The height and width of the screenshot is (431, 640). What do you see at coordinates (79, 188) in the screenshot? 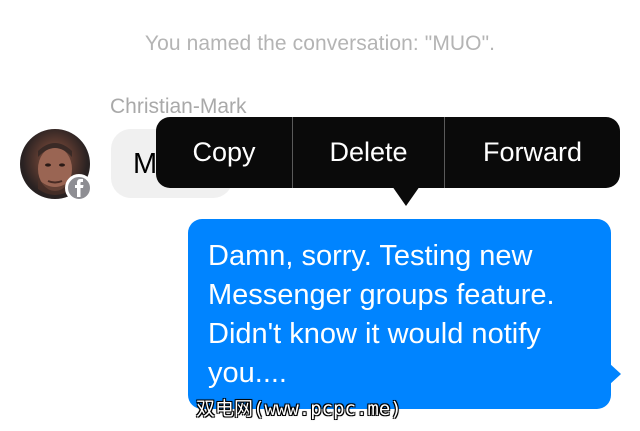
I see `facebook-icon` at bounding box center [79, 188].